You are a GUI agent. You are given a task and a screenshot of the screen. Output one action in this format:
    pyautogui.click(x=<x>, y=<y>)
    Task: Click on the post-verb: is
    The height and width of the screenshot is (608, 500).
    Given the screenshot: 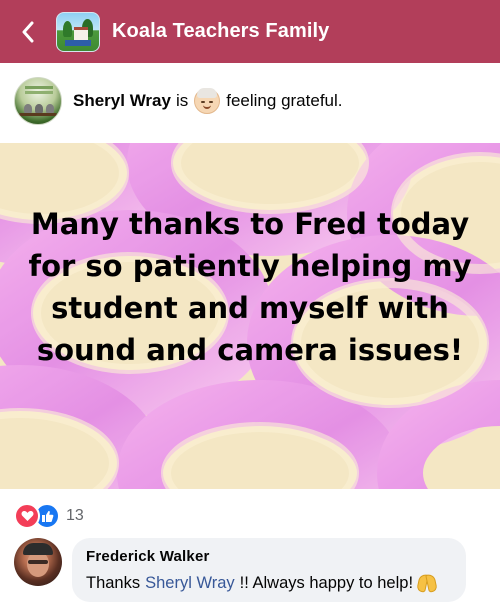 What is the action you would take?
    pyautogui.click(x=182, y=100)
    